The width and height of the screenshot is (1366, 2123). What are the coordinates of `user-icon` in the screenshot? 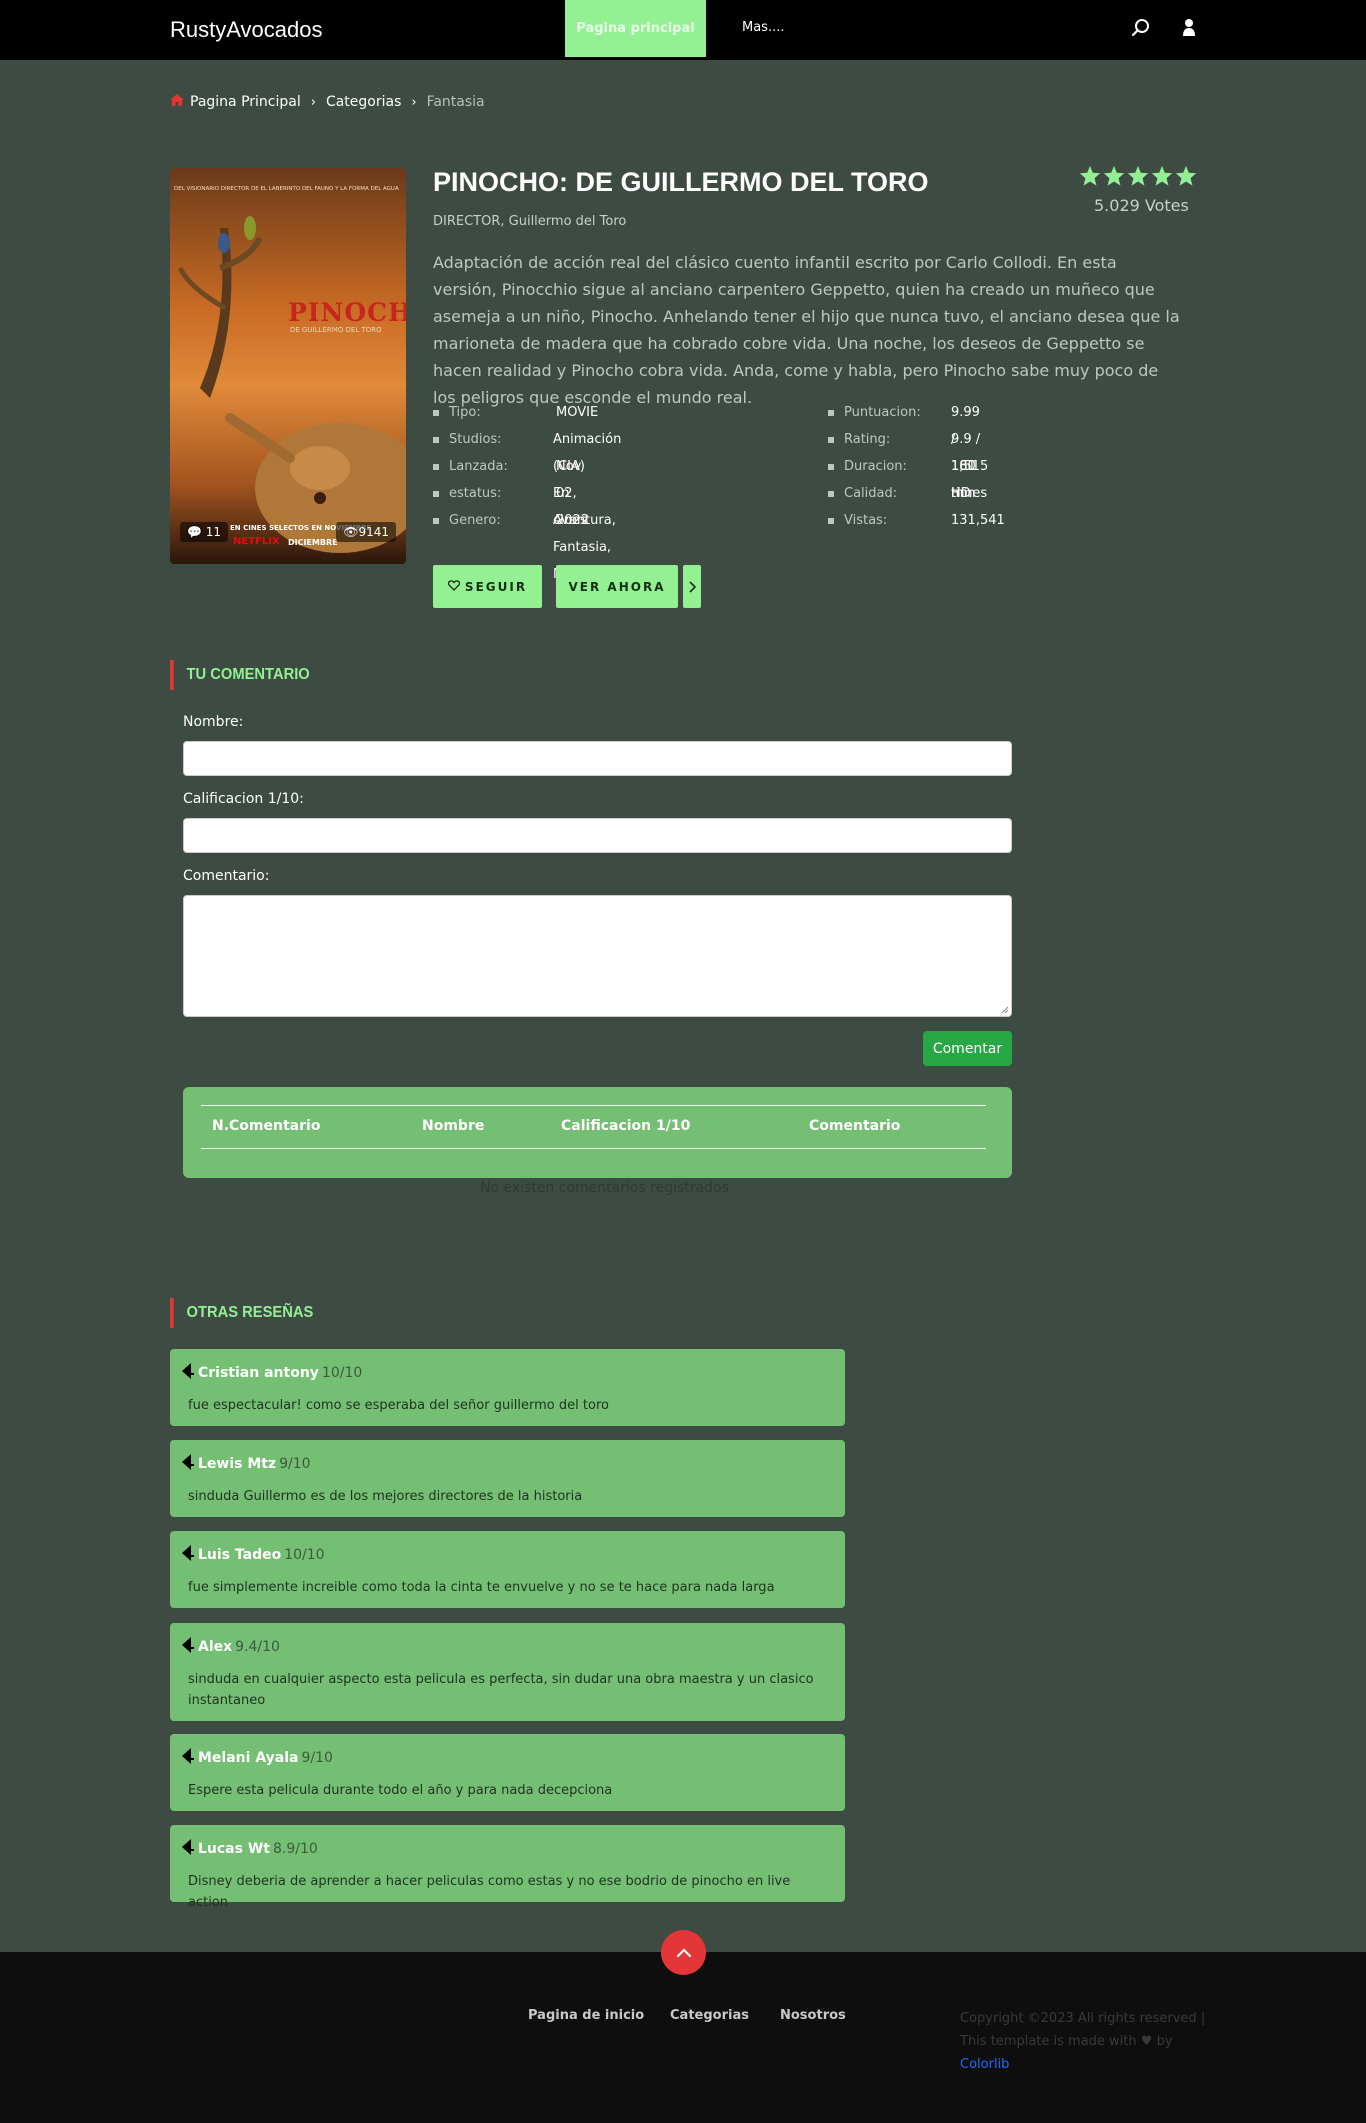 It's located at (1189, 30).